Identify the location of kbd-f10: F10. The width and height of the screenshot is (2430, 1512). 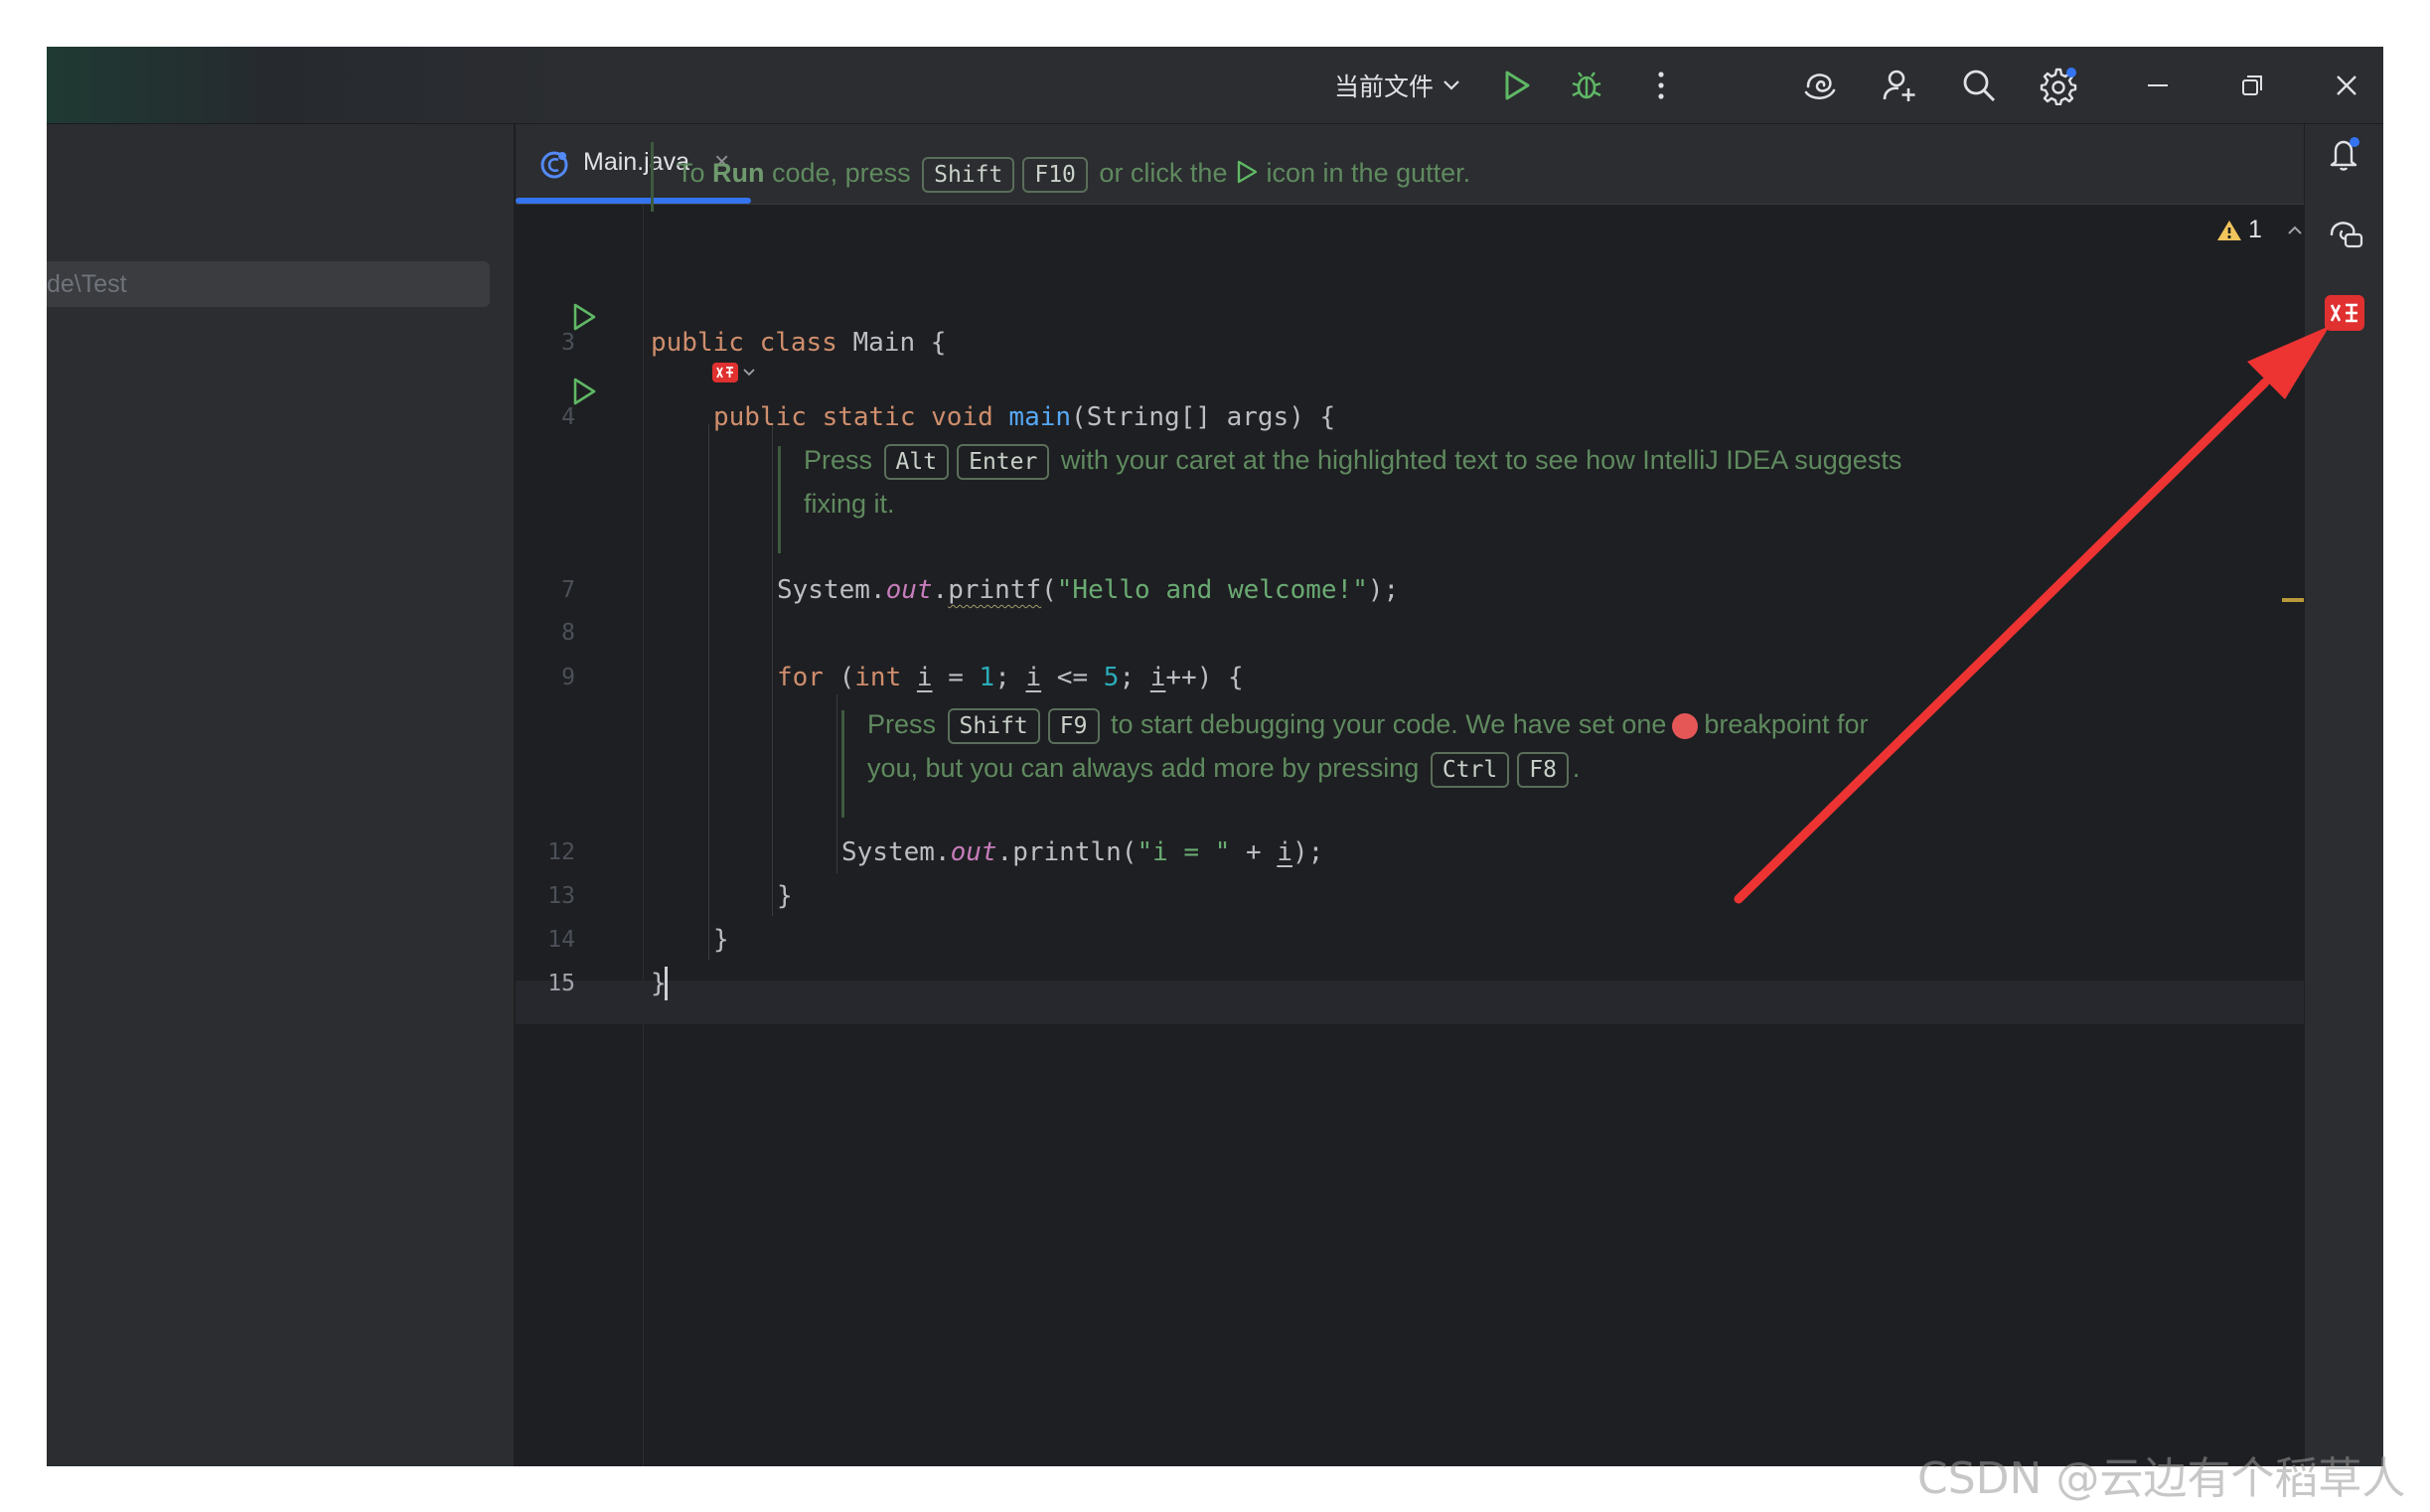
(1055, 174).